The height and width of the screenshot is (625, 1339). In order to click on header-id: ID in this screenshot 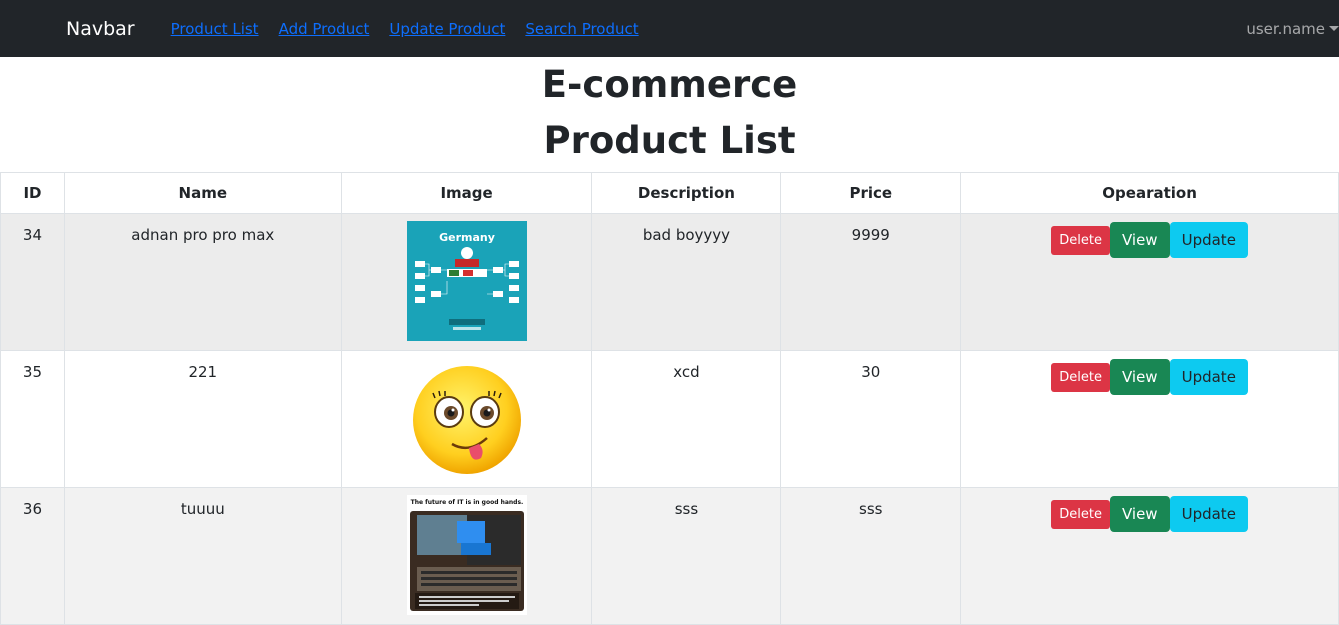, I will do `click(32, 193)`.